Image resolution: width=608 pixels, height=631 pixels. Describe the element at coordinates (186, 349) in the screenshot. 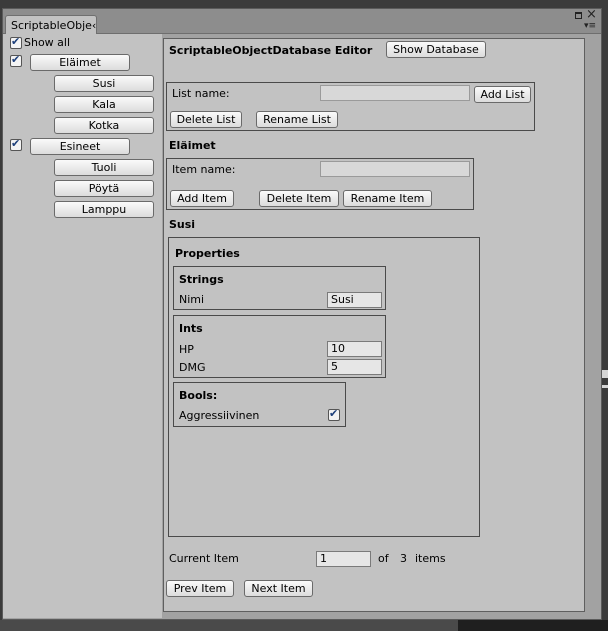

I see `int-label-hp: HP` at that location.